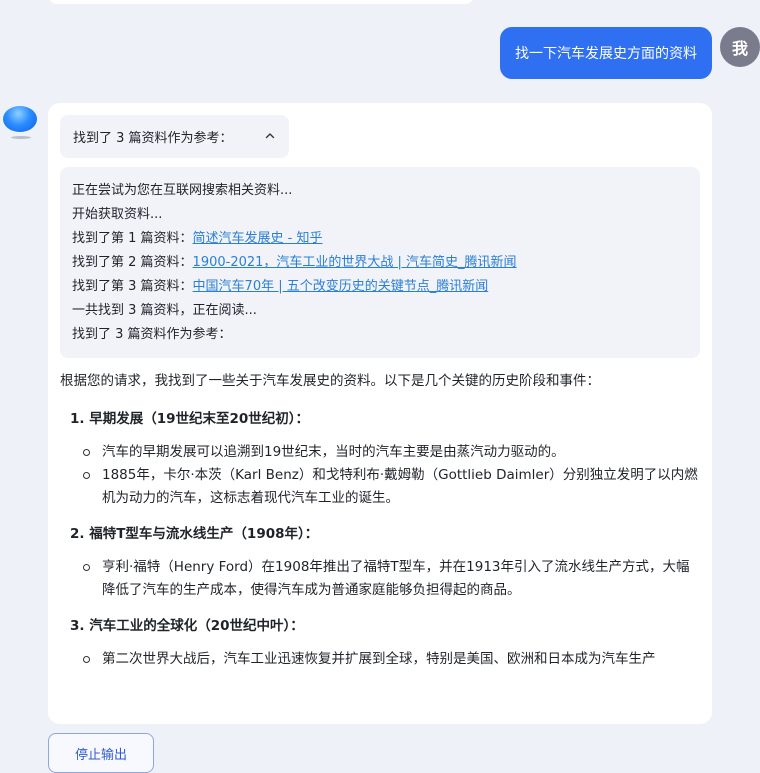 Image resolution: width=760 pixels, height=773 pixels. What do you see at coordinates (261, 2) in the screenshot?
I see `previous-message-bubble` at bounding box center [261, 2].